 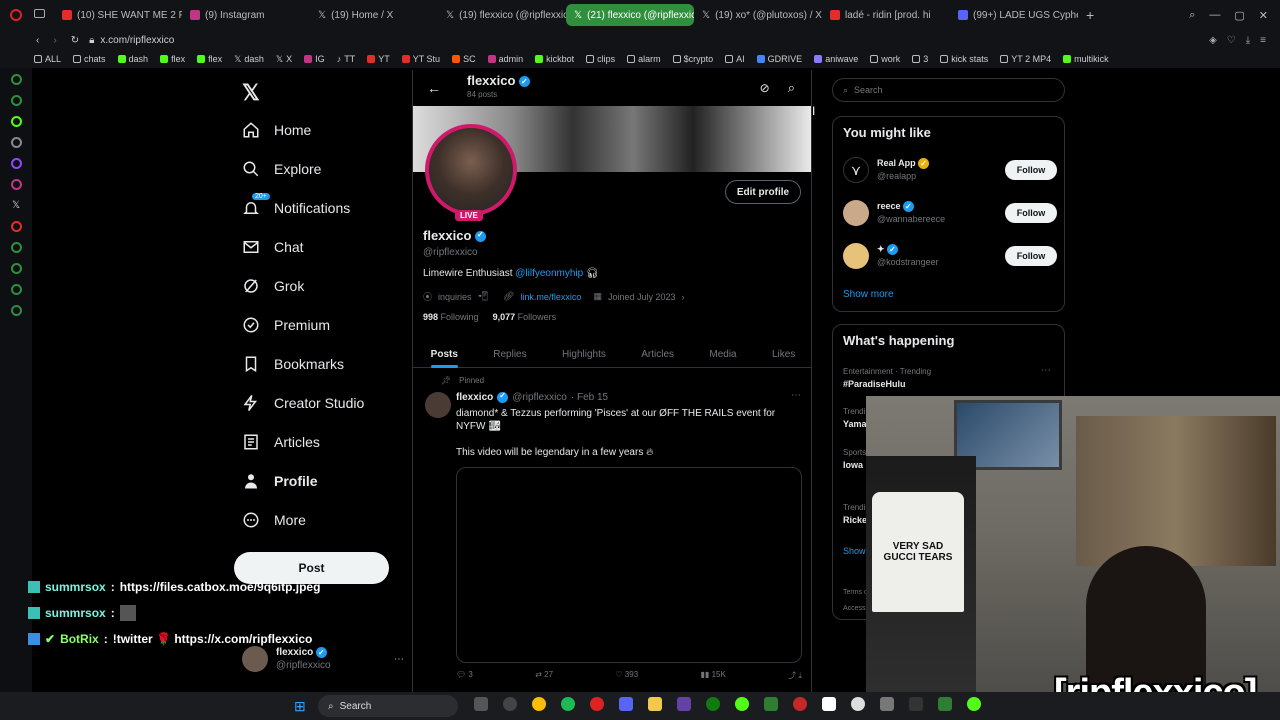 What do you see at coordinates (284, 59) in the screenshot?
I see `bookmark-item: 𝕏X` at bounding box center [284, 59].